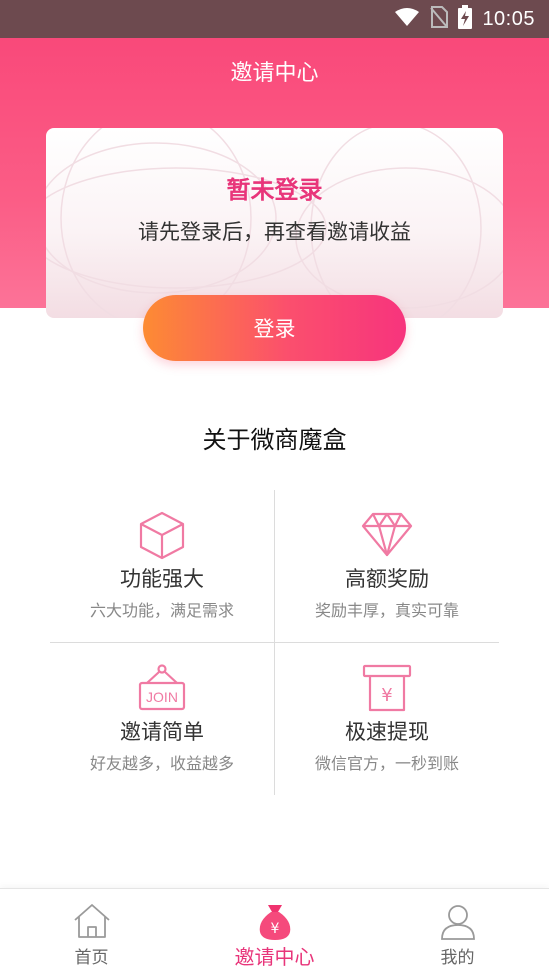  What do you see at coordinates (387, 719) in the screenshot?
I see `feature-fast-withdraw: ¥ 极速提现 微信官方，一秒到账` at bounding box center [387, 719].